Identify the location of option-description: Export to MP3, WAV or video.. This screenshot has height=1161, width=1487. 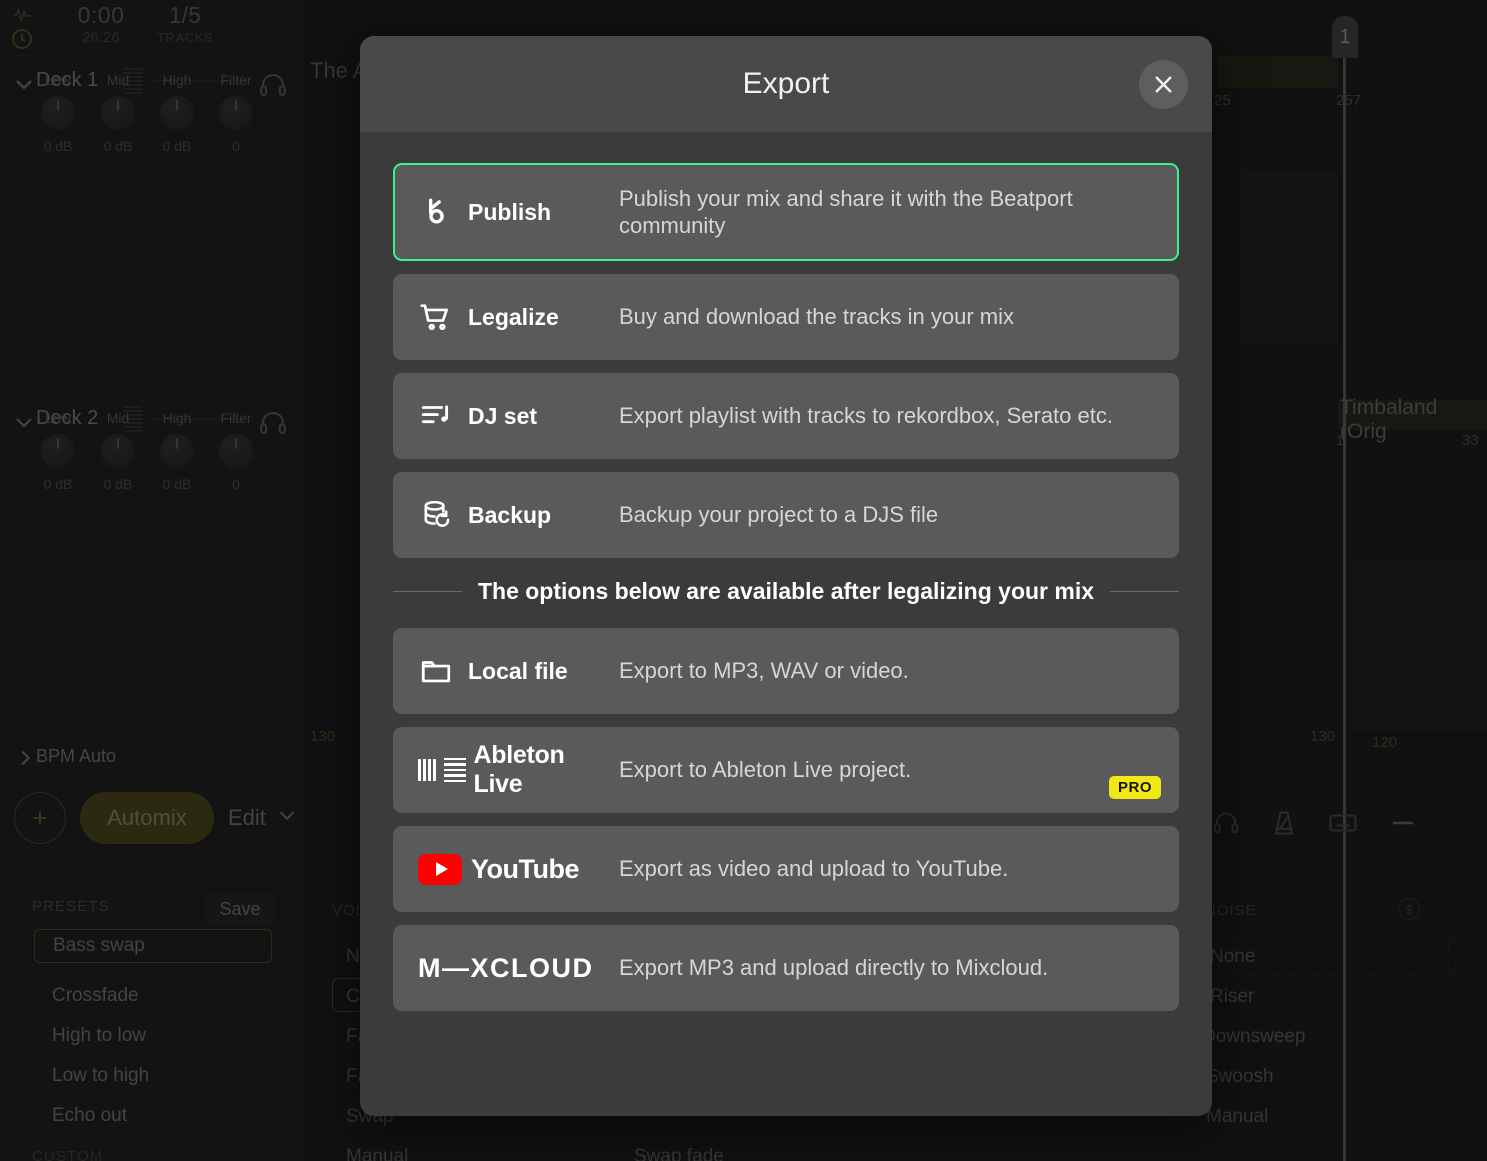
(764, 671).